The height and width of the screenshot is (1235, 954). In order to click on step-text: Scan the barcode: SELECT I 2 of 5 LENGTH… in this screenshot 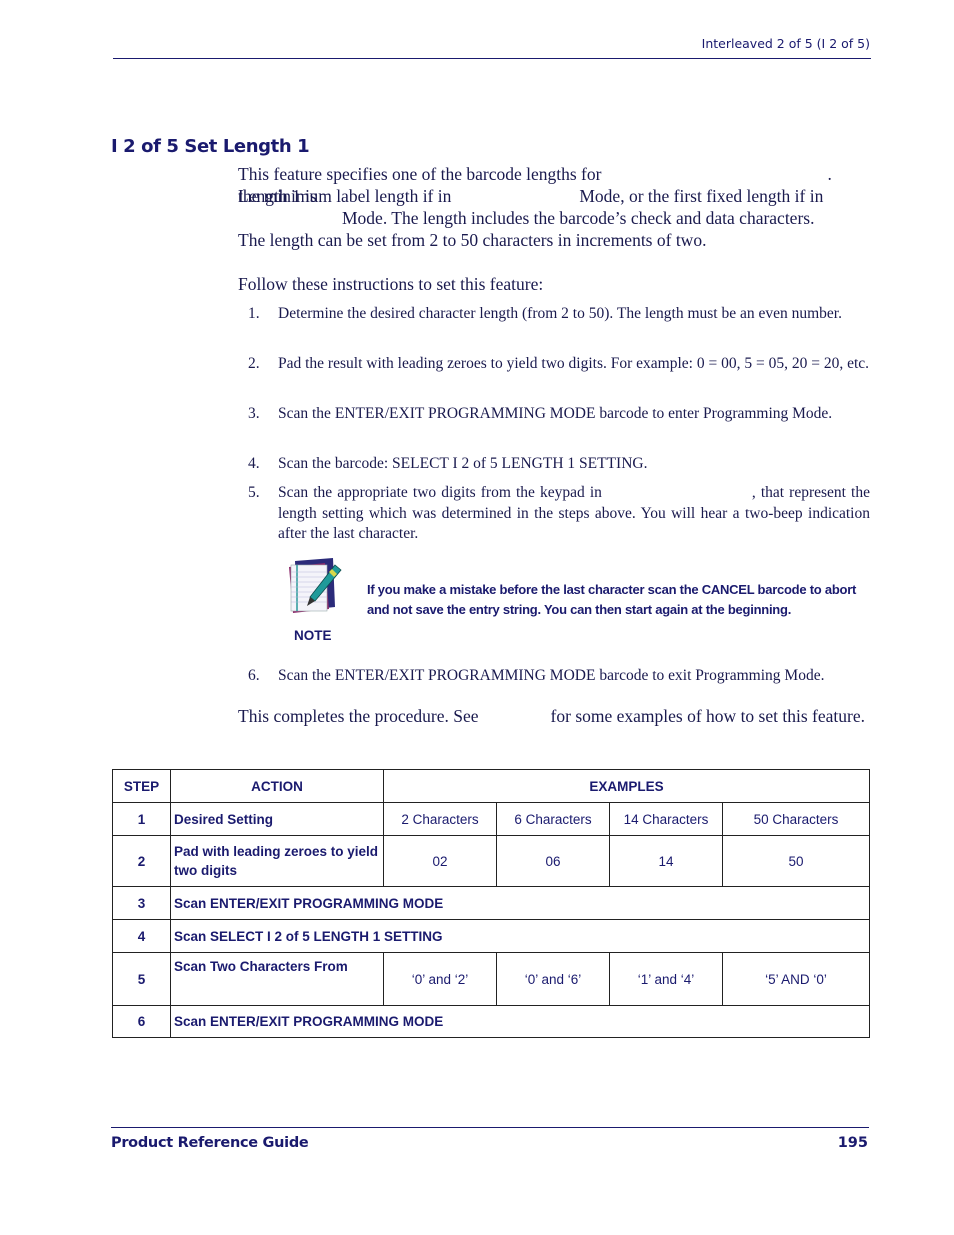, I will do `click(463, 463)`.